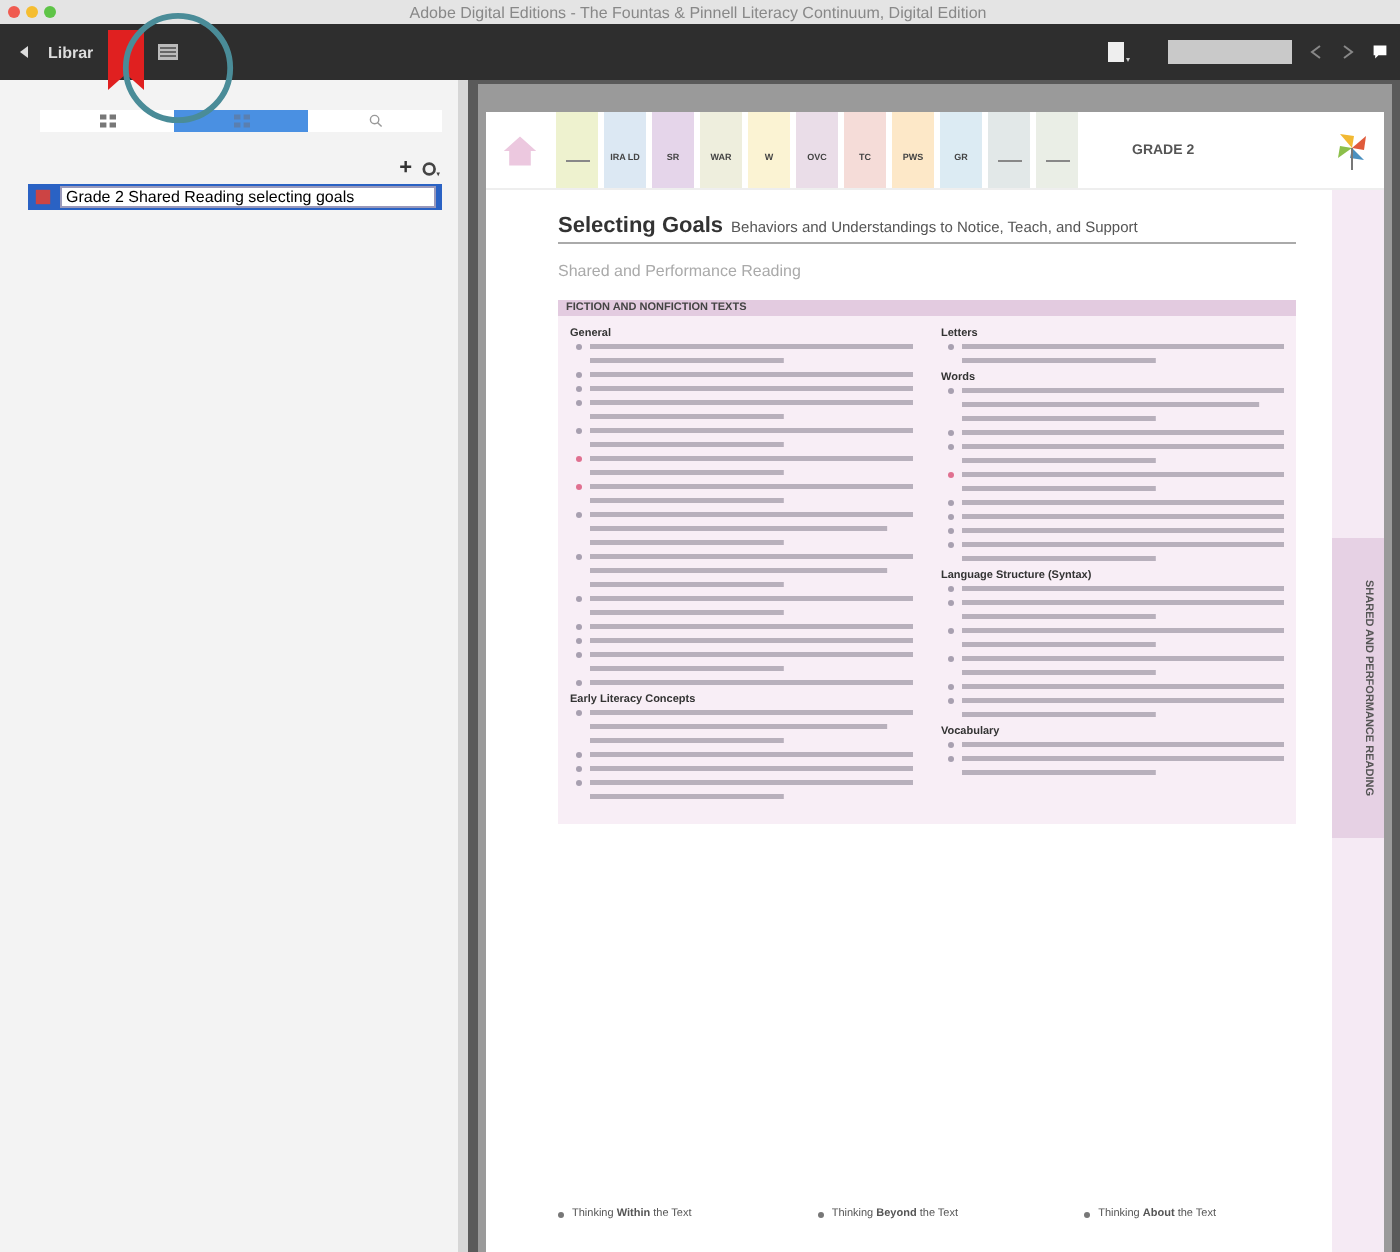 This screenshot has width=1400, height=1252. Describe the element at coordinates (698, 12) in the screenshot. I see `window-title: Adobe Digital Editions - The Fountas & Pinnell Literacy Continuum, Digital Edition` at that location.